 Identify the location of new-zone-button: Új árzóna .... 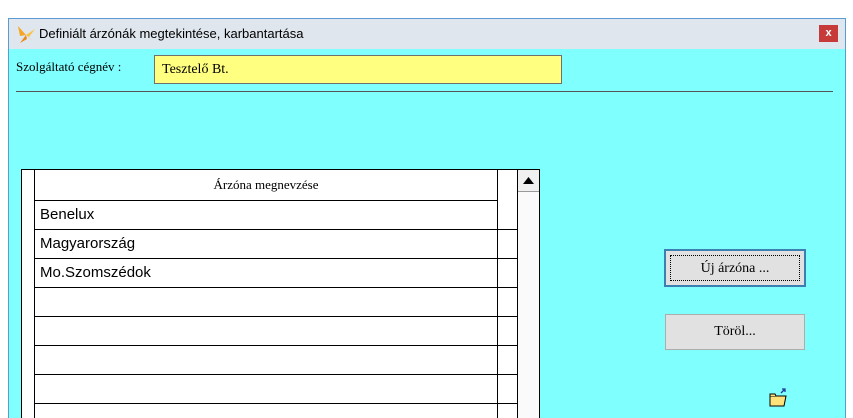
(735, 268).